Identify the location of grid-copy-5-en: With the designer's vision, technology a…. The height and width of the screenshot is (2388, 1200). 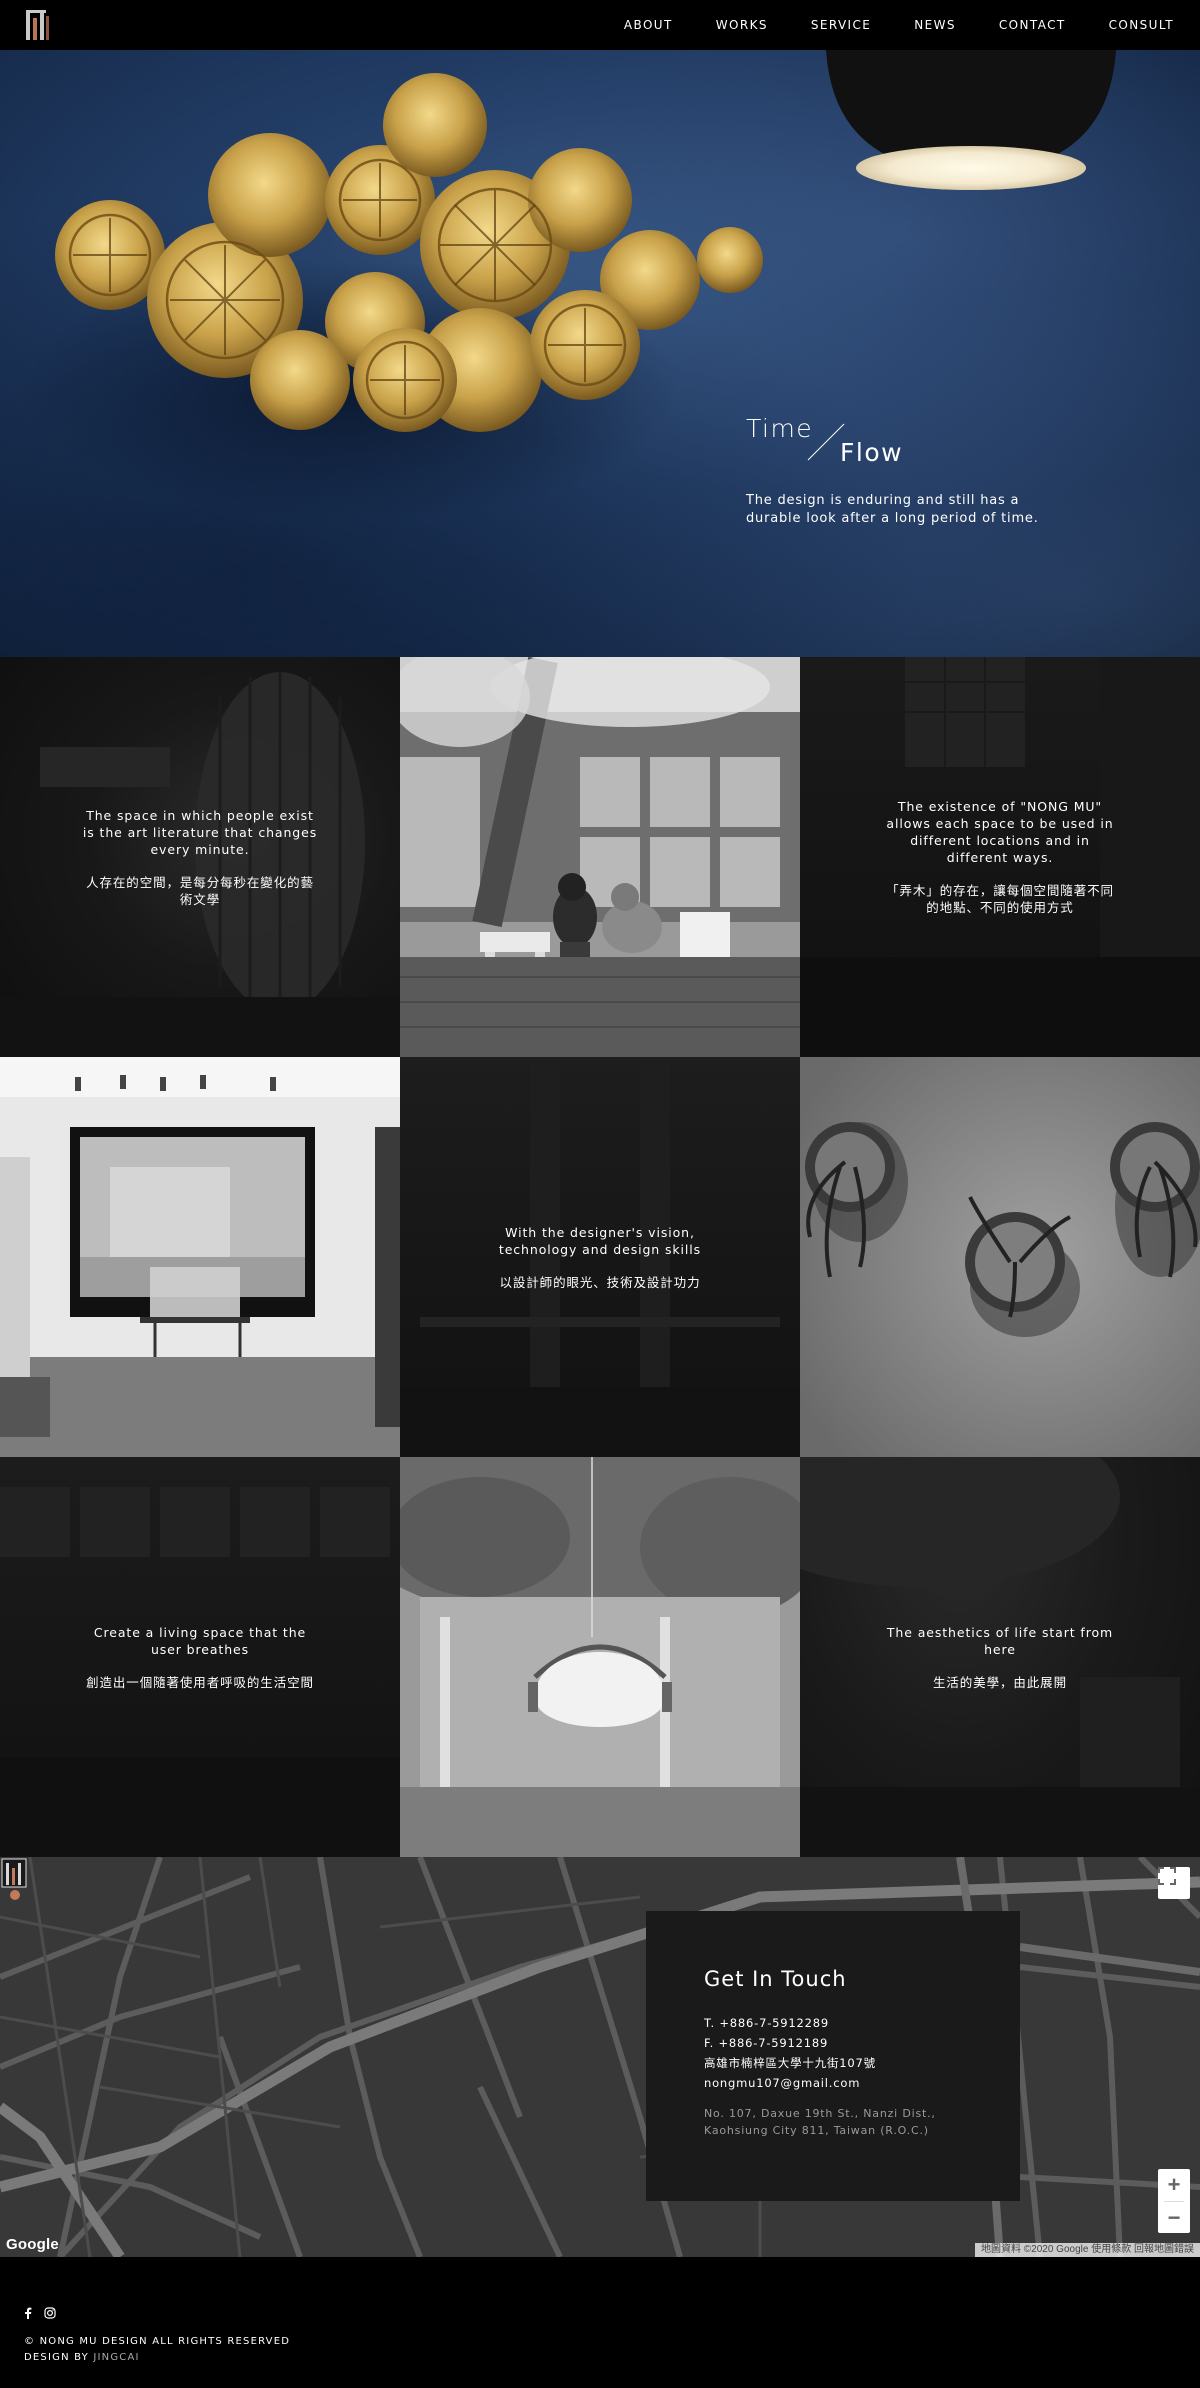
(600, 1240).